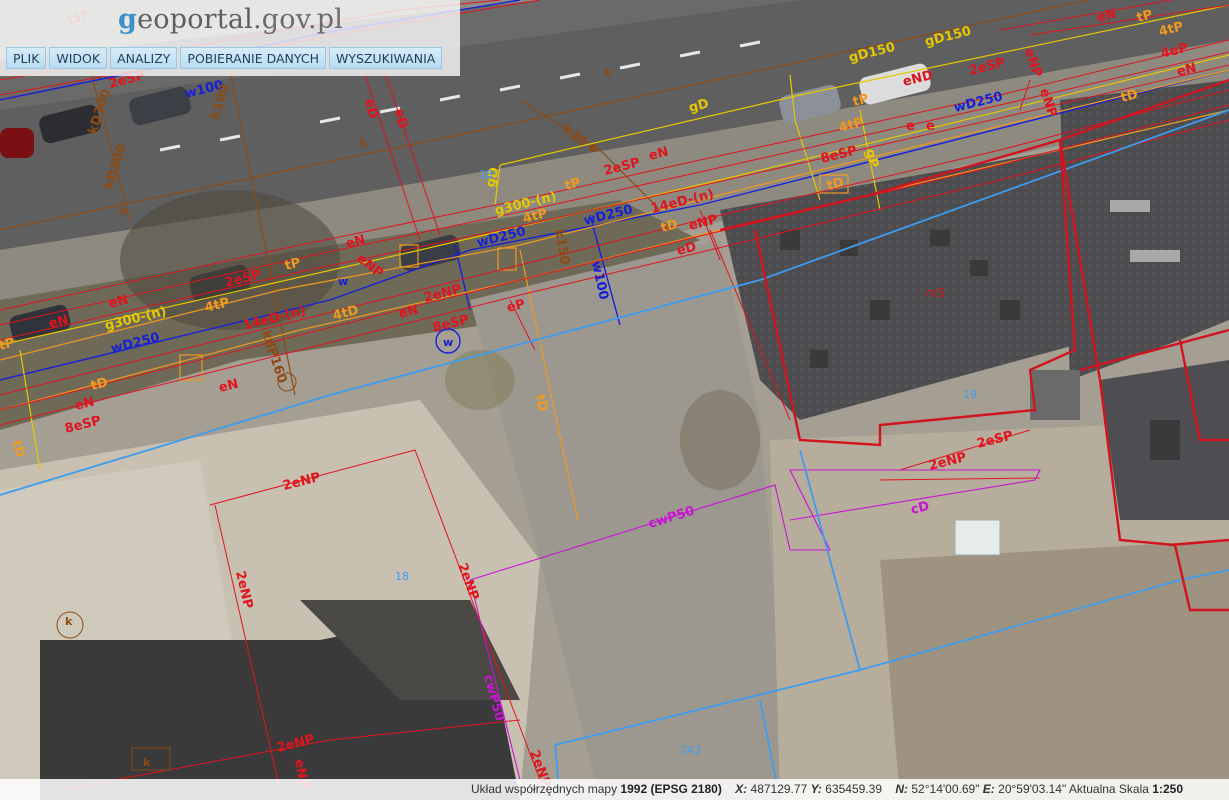 This screenshot has width=1229, height=800. What do you see at coordinates (741, 789) in the screenshot?
I see `x-label: X:` at bounding box center [741, 789].